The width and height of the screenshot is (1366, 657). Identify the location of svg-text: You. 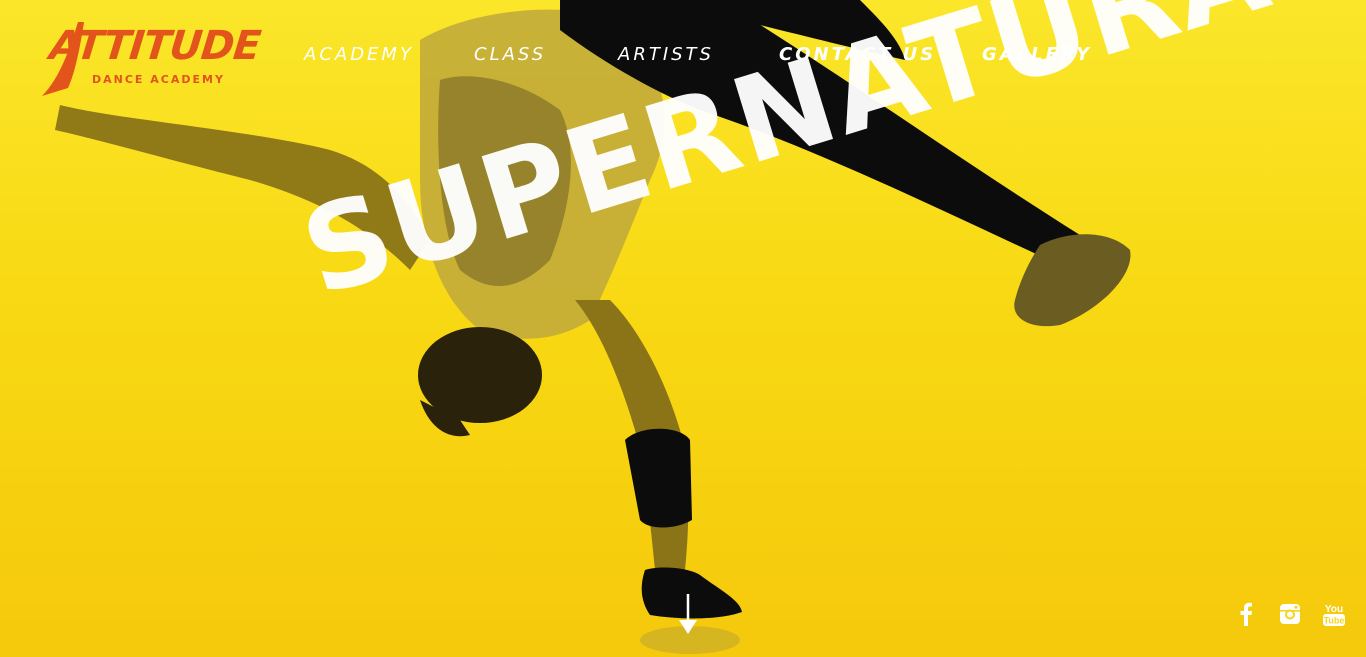
(1334, 609).